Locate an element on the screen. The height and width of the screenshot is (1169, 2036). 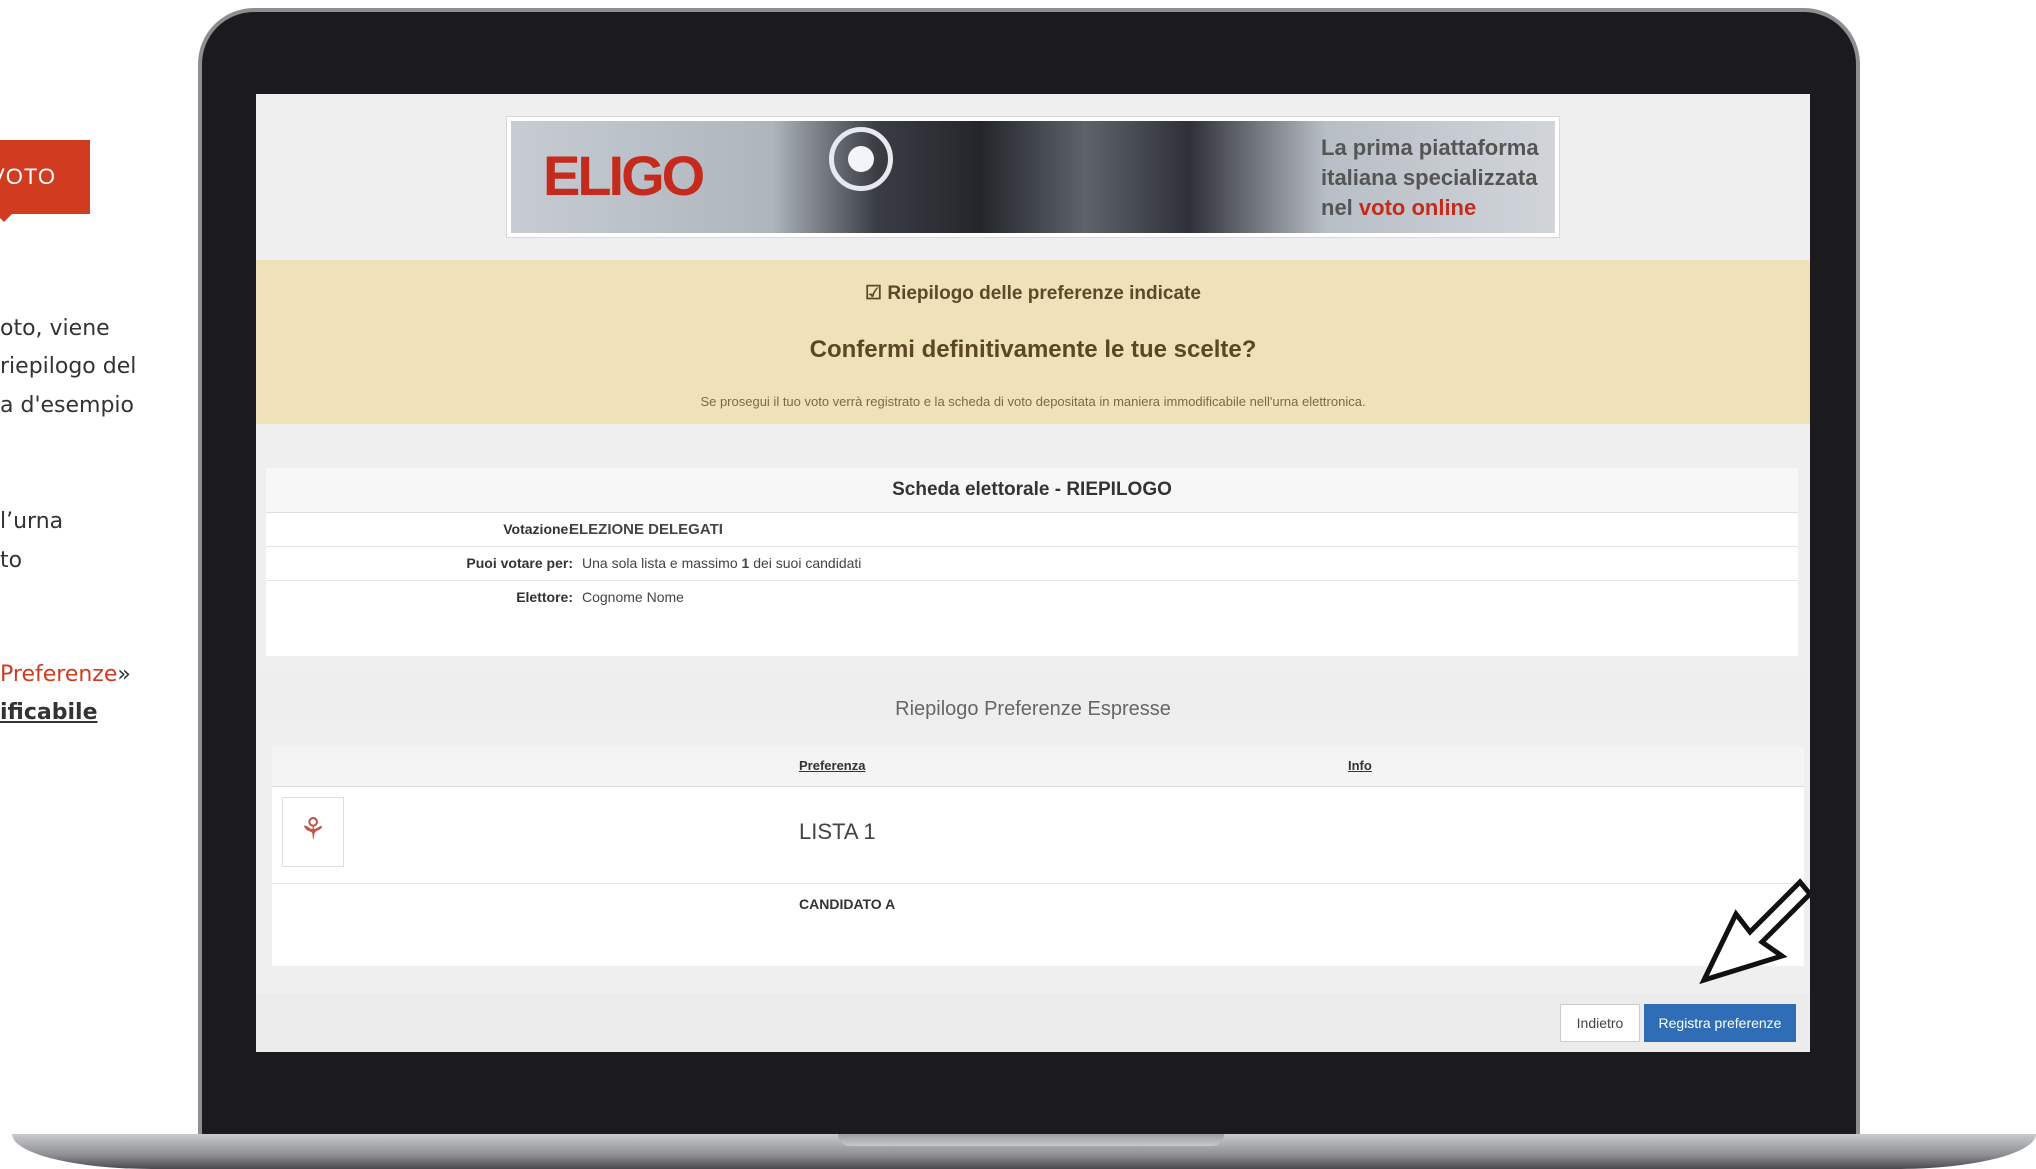
ballot-row-votazione: Votazione: ELEZIONE DELEGATI is located at coordinates (1032, 530).